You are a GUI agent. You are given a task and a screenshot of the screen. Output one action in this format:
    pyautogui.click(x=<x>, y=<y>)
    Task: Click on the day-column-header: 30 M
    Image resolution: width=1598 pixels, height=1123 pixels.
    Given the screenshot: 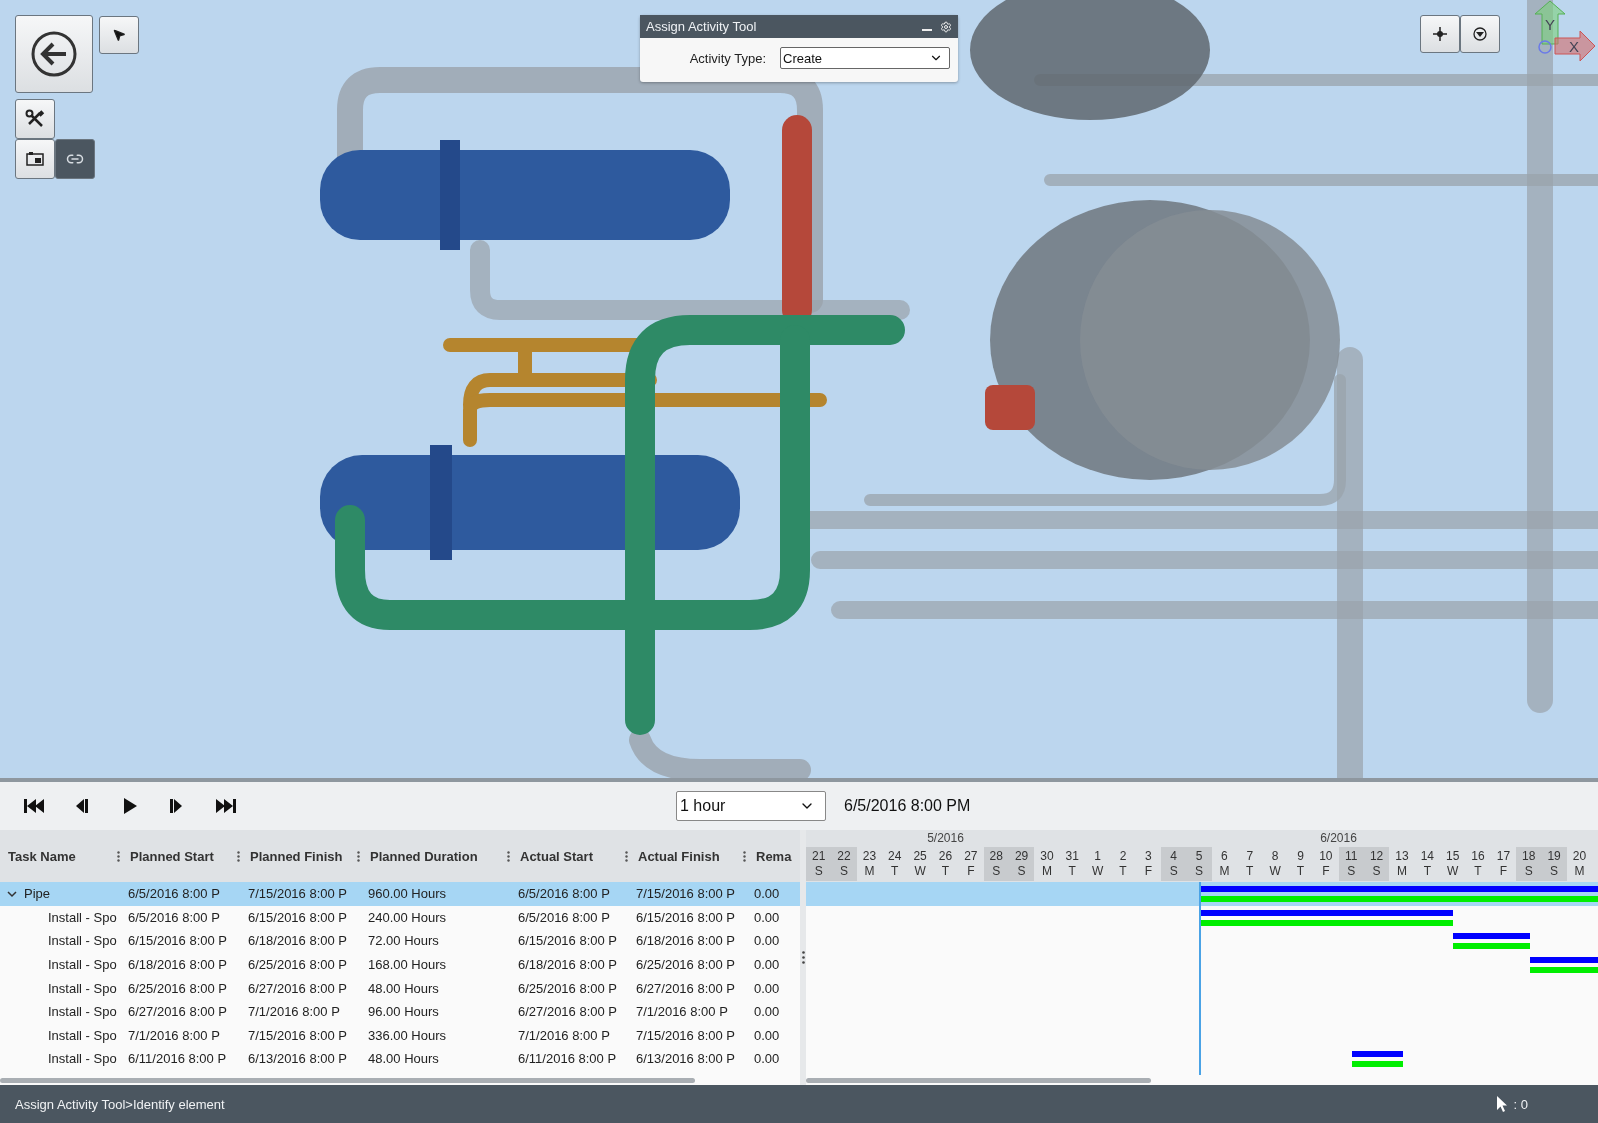 What is the action you would take?
    pyautogui.click(x=1047, y=864)
    